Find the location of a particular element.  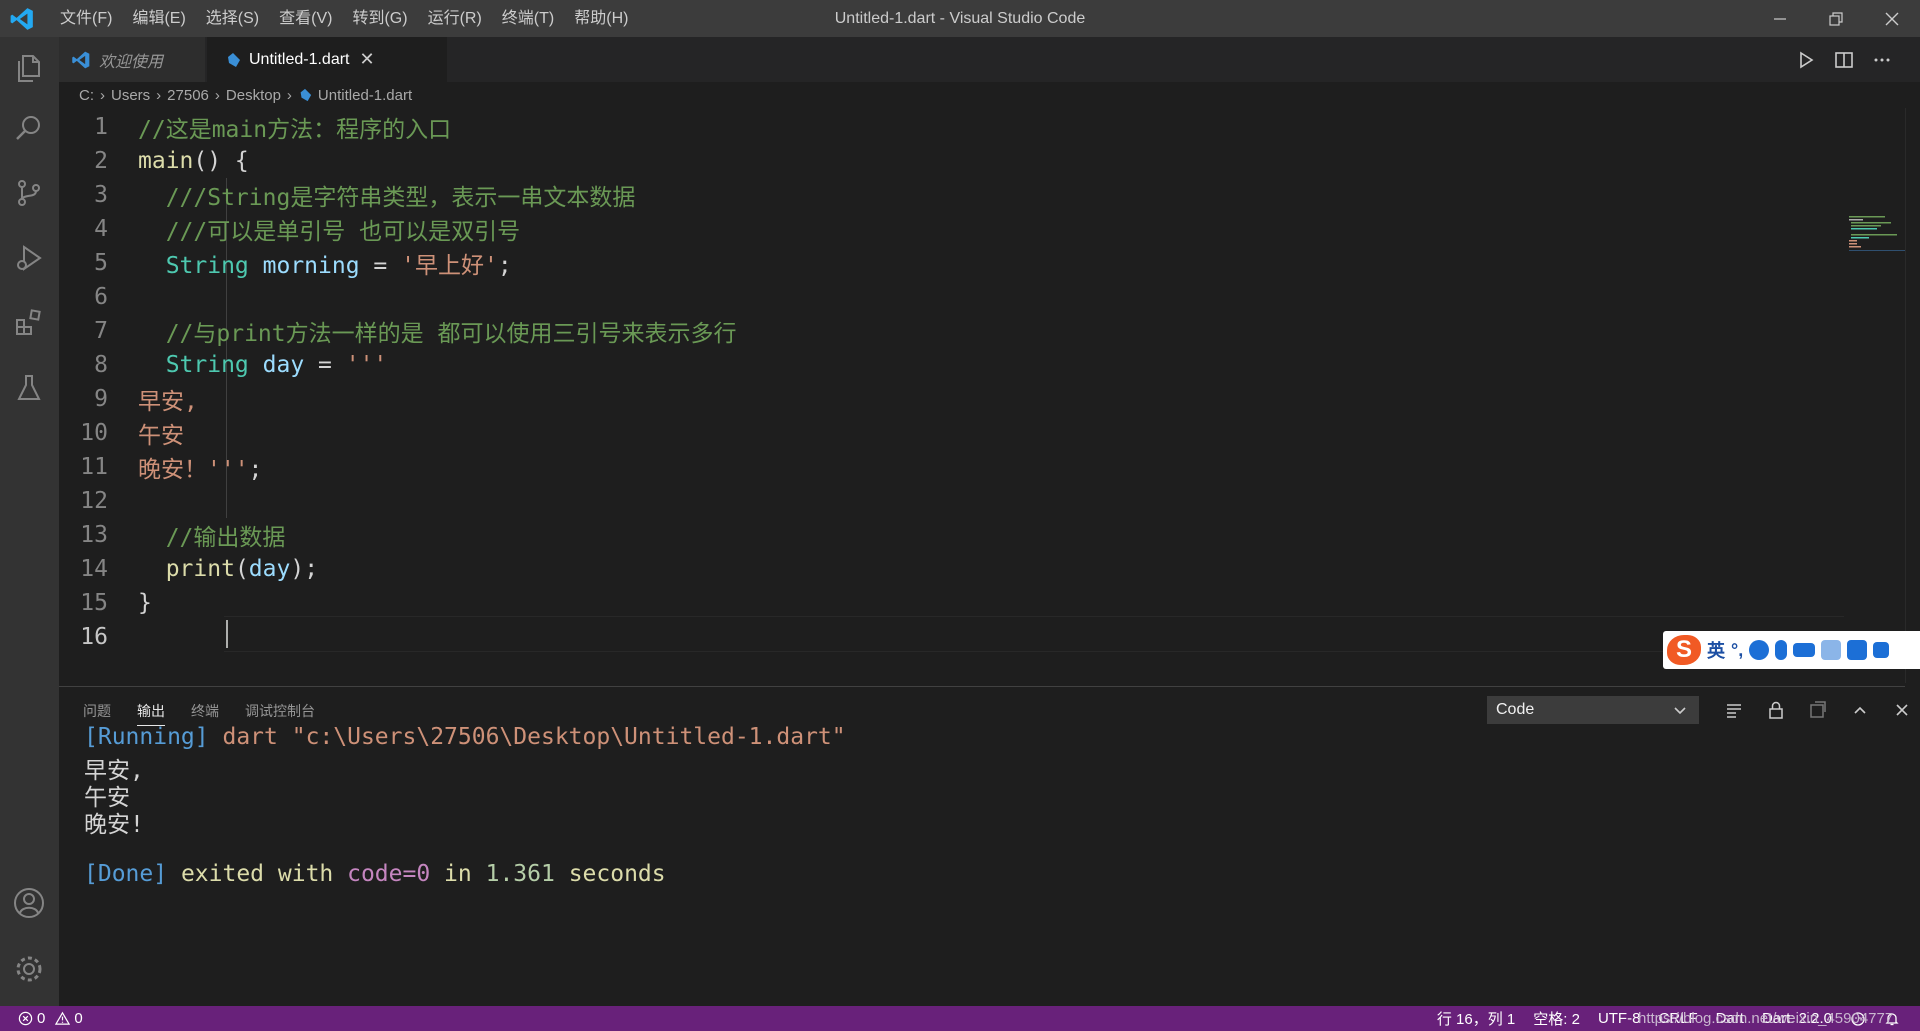

code-line: 9 早安, is located at coordinates (128, 399).